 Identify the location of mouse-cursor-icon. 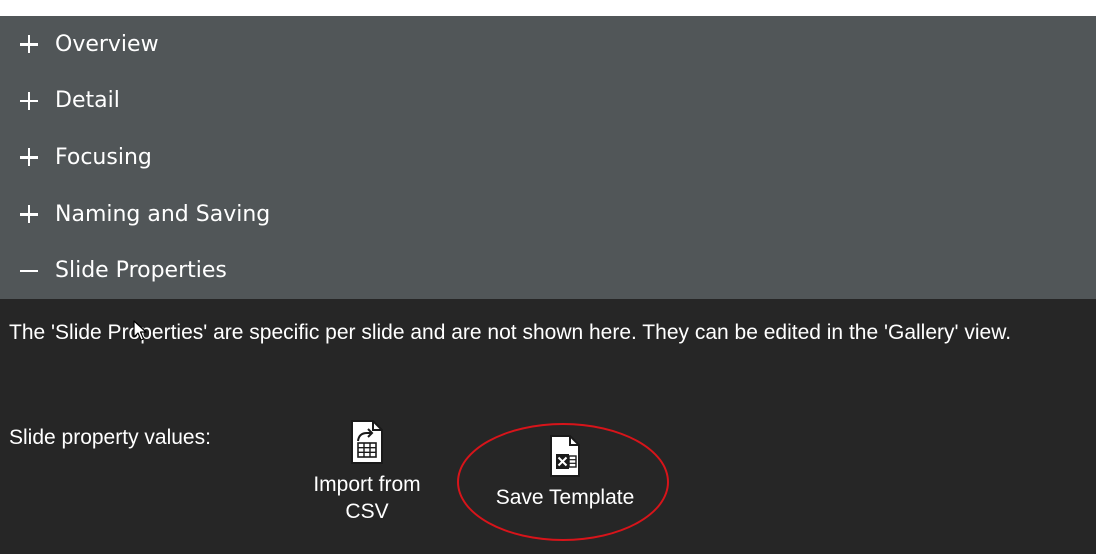
(140, 330).